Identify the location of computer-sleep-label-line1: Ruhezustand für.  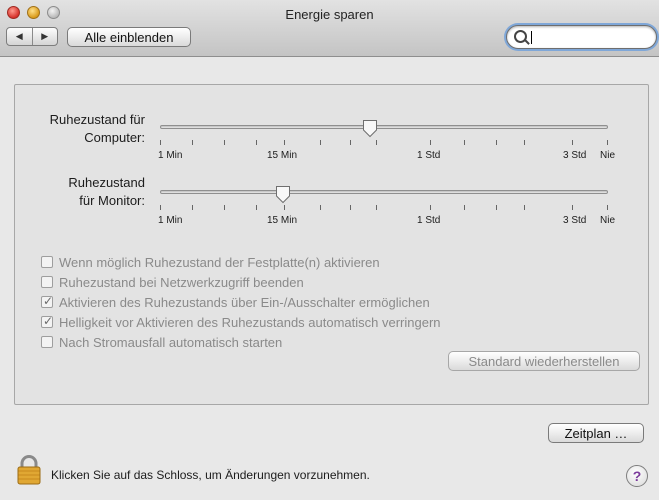
(97, 119).